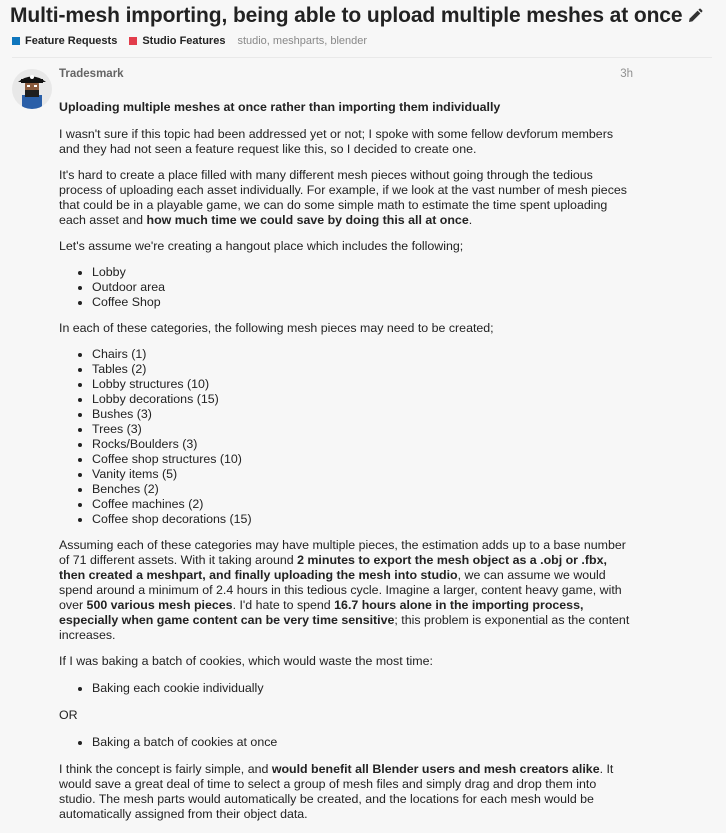 Image resolution: width=726 pixels, height=833 pixels. I want to click on list-item: Lobby decorations (15), so click(362, 399).